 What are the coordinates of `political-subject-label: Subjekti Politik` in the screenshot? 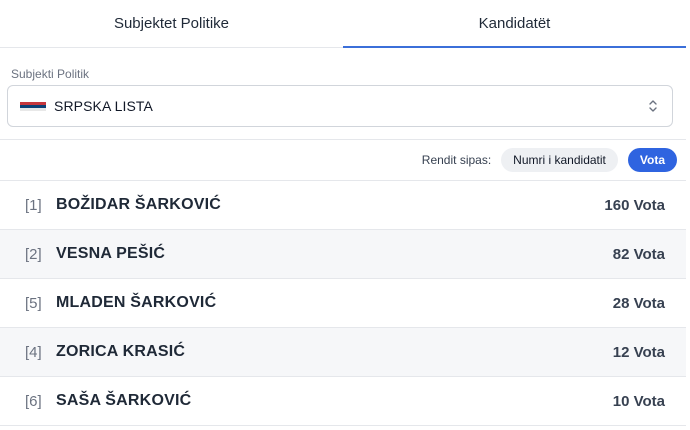 It's located at (50, 74).